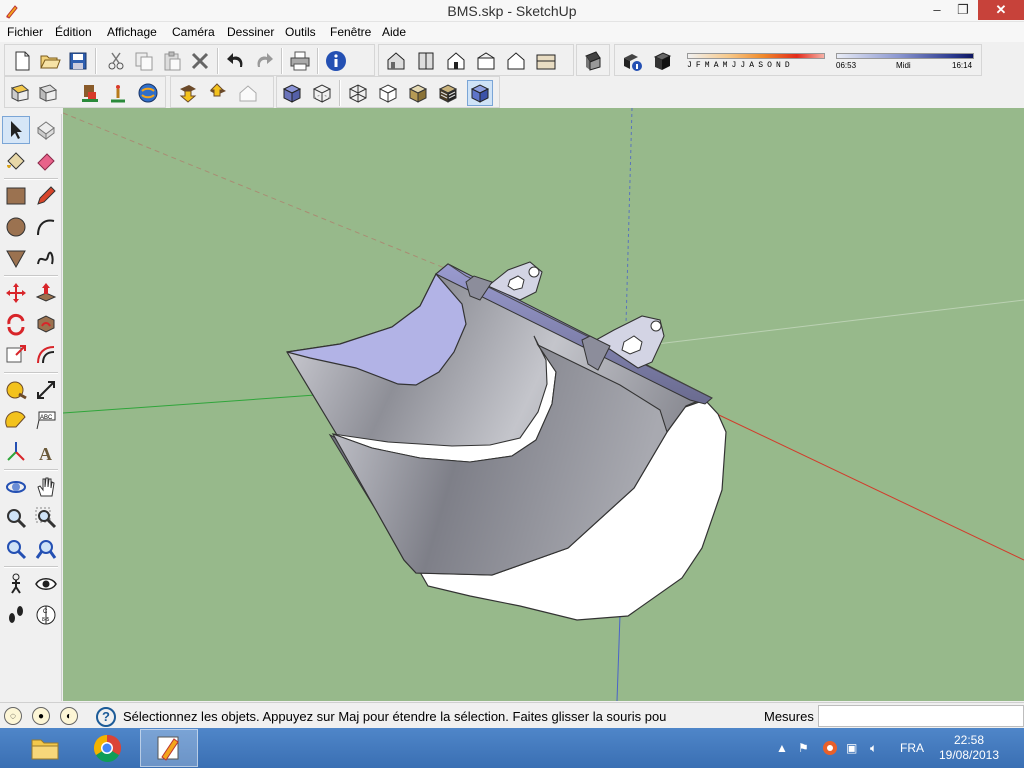 This screenshot has height=768, width=1024. What do you see at coordinates (13, 716) in the screenshot?
I see `geolocation-icon: ◌` at bounding box center [13, 716].